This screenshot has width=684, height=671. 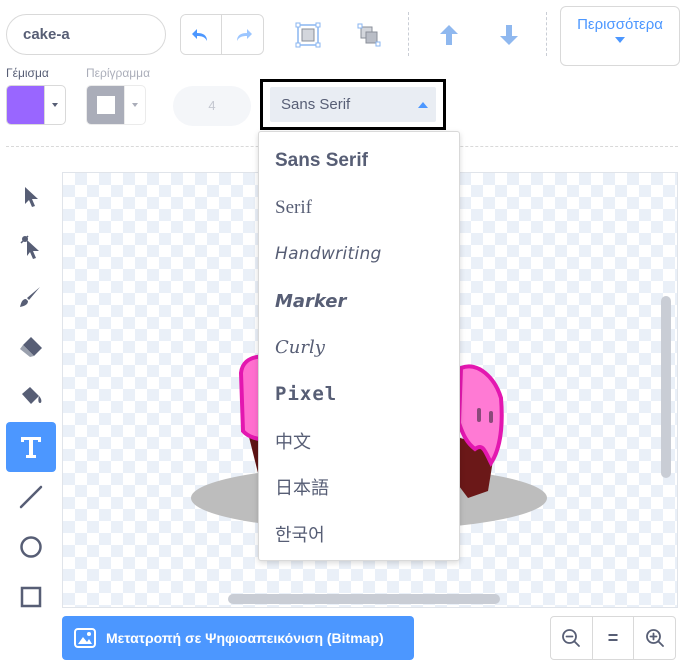 What do you see at coordinates (85, 638) in the screenshot?
I see `image-icon` at bounding box center [85, 638].